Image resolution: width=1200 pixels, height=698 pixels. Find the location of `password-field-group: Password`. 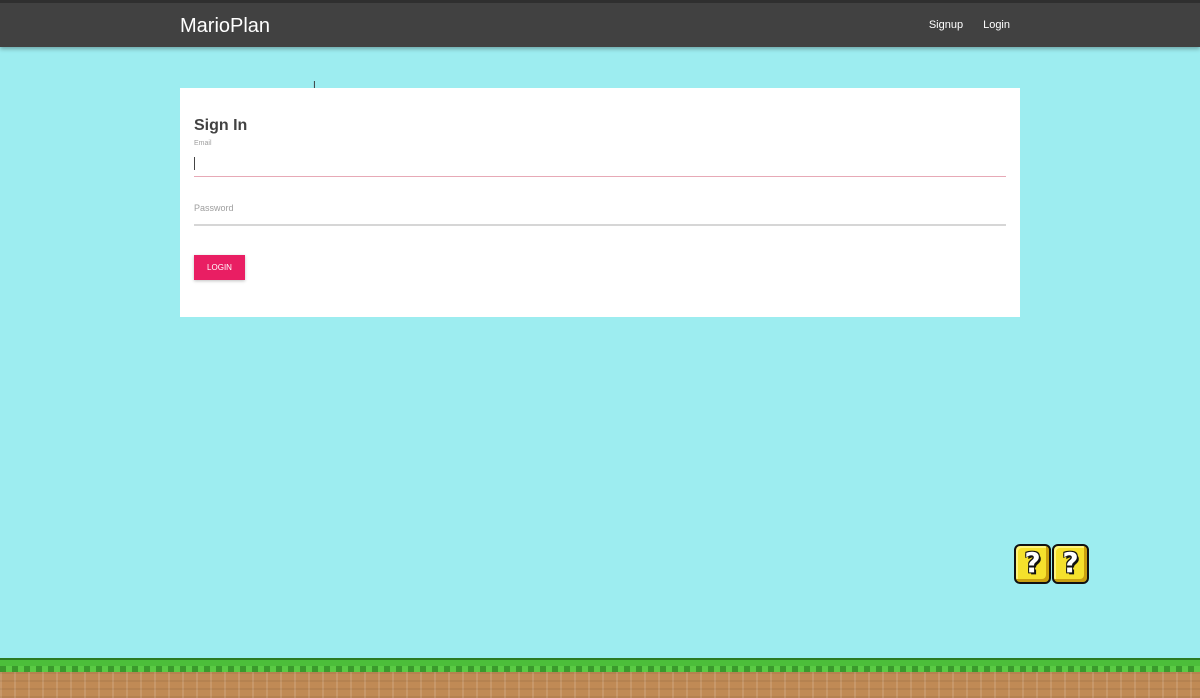

password-field-group: Password is located at coordinates (600, 213).